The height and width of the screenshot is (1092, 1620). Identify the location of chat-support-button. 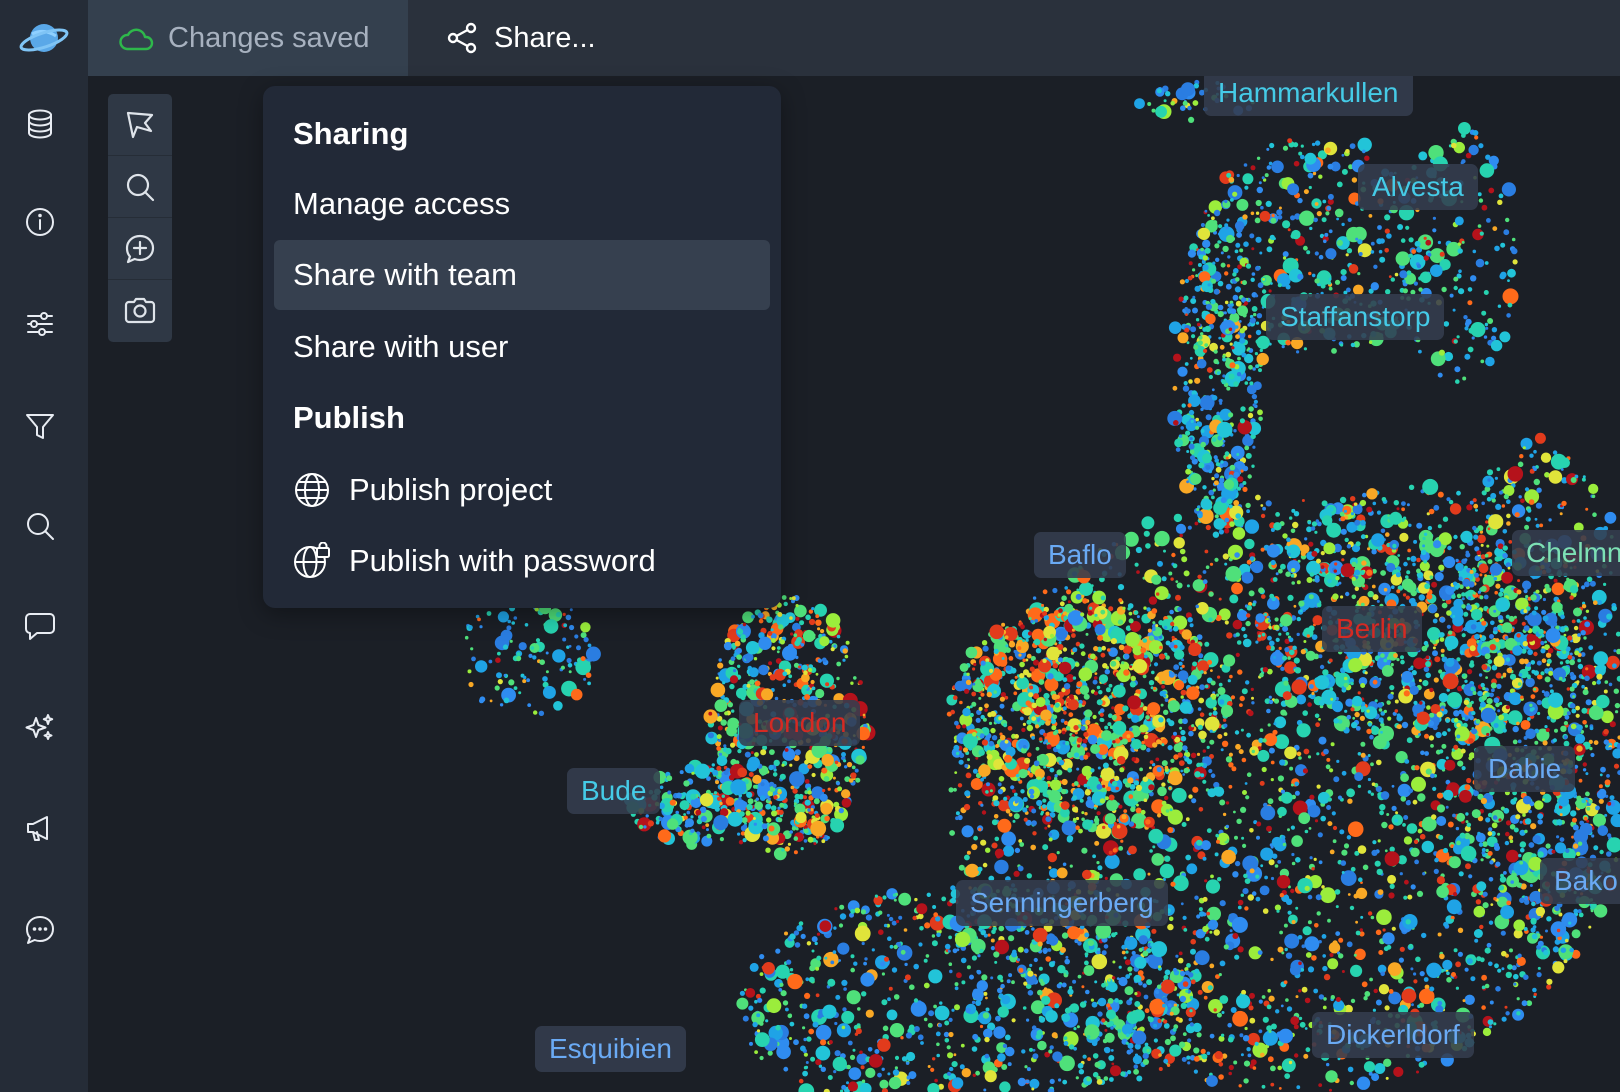
(40, 930).